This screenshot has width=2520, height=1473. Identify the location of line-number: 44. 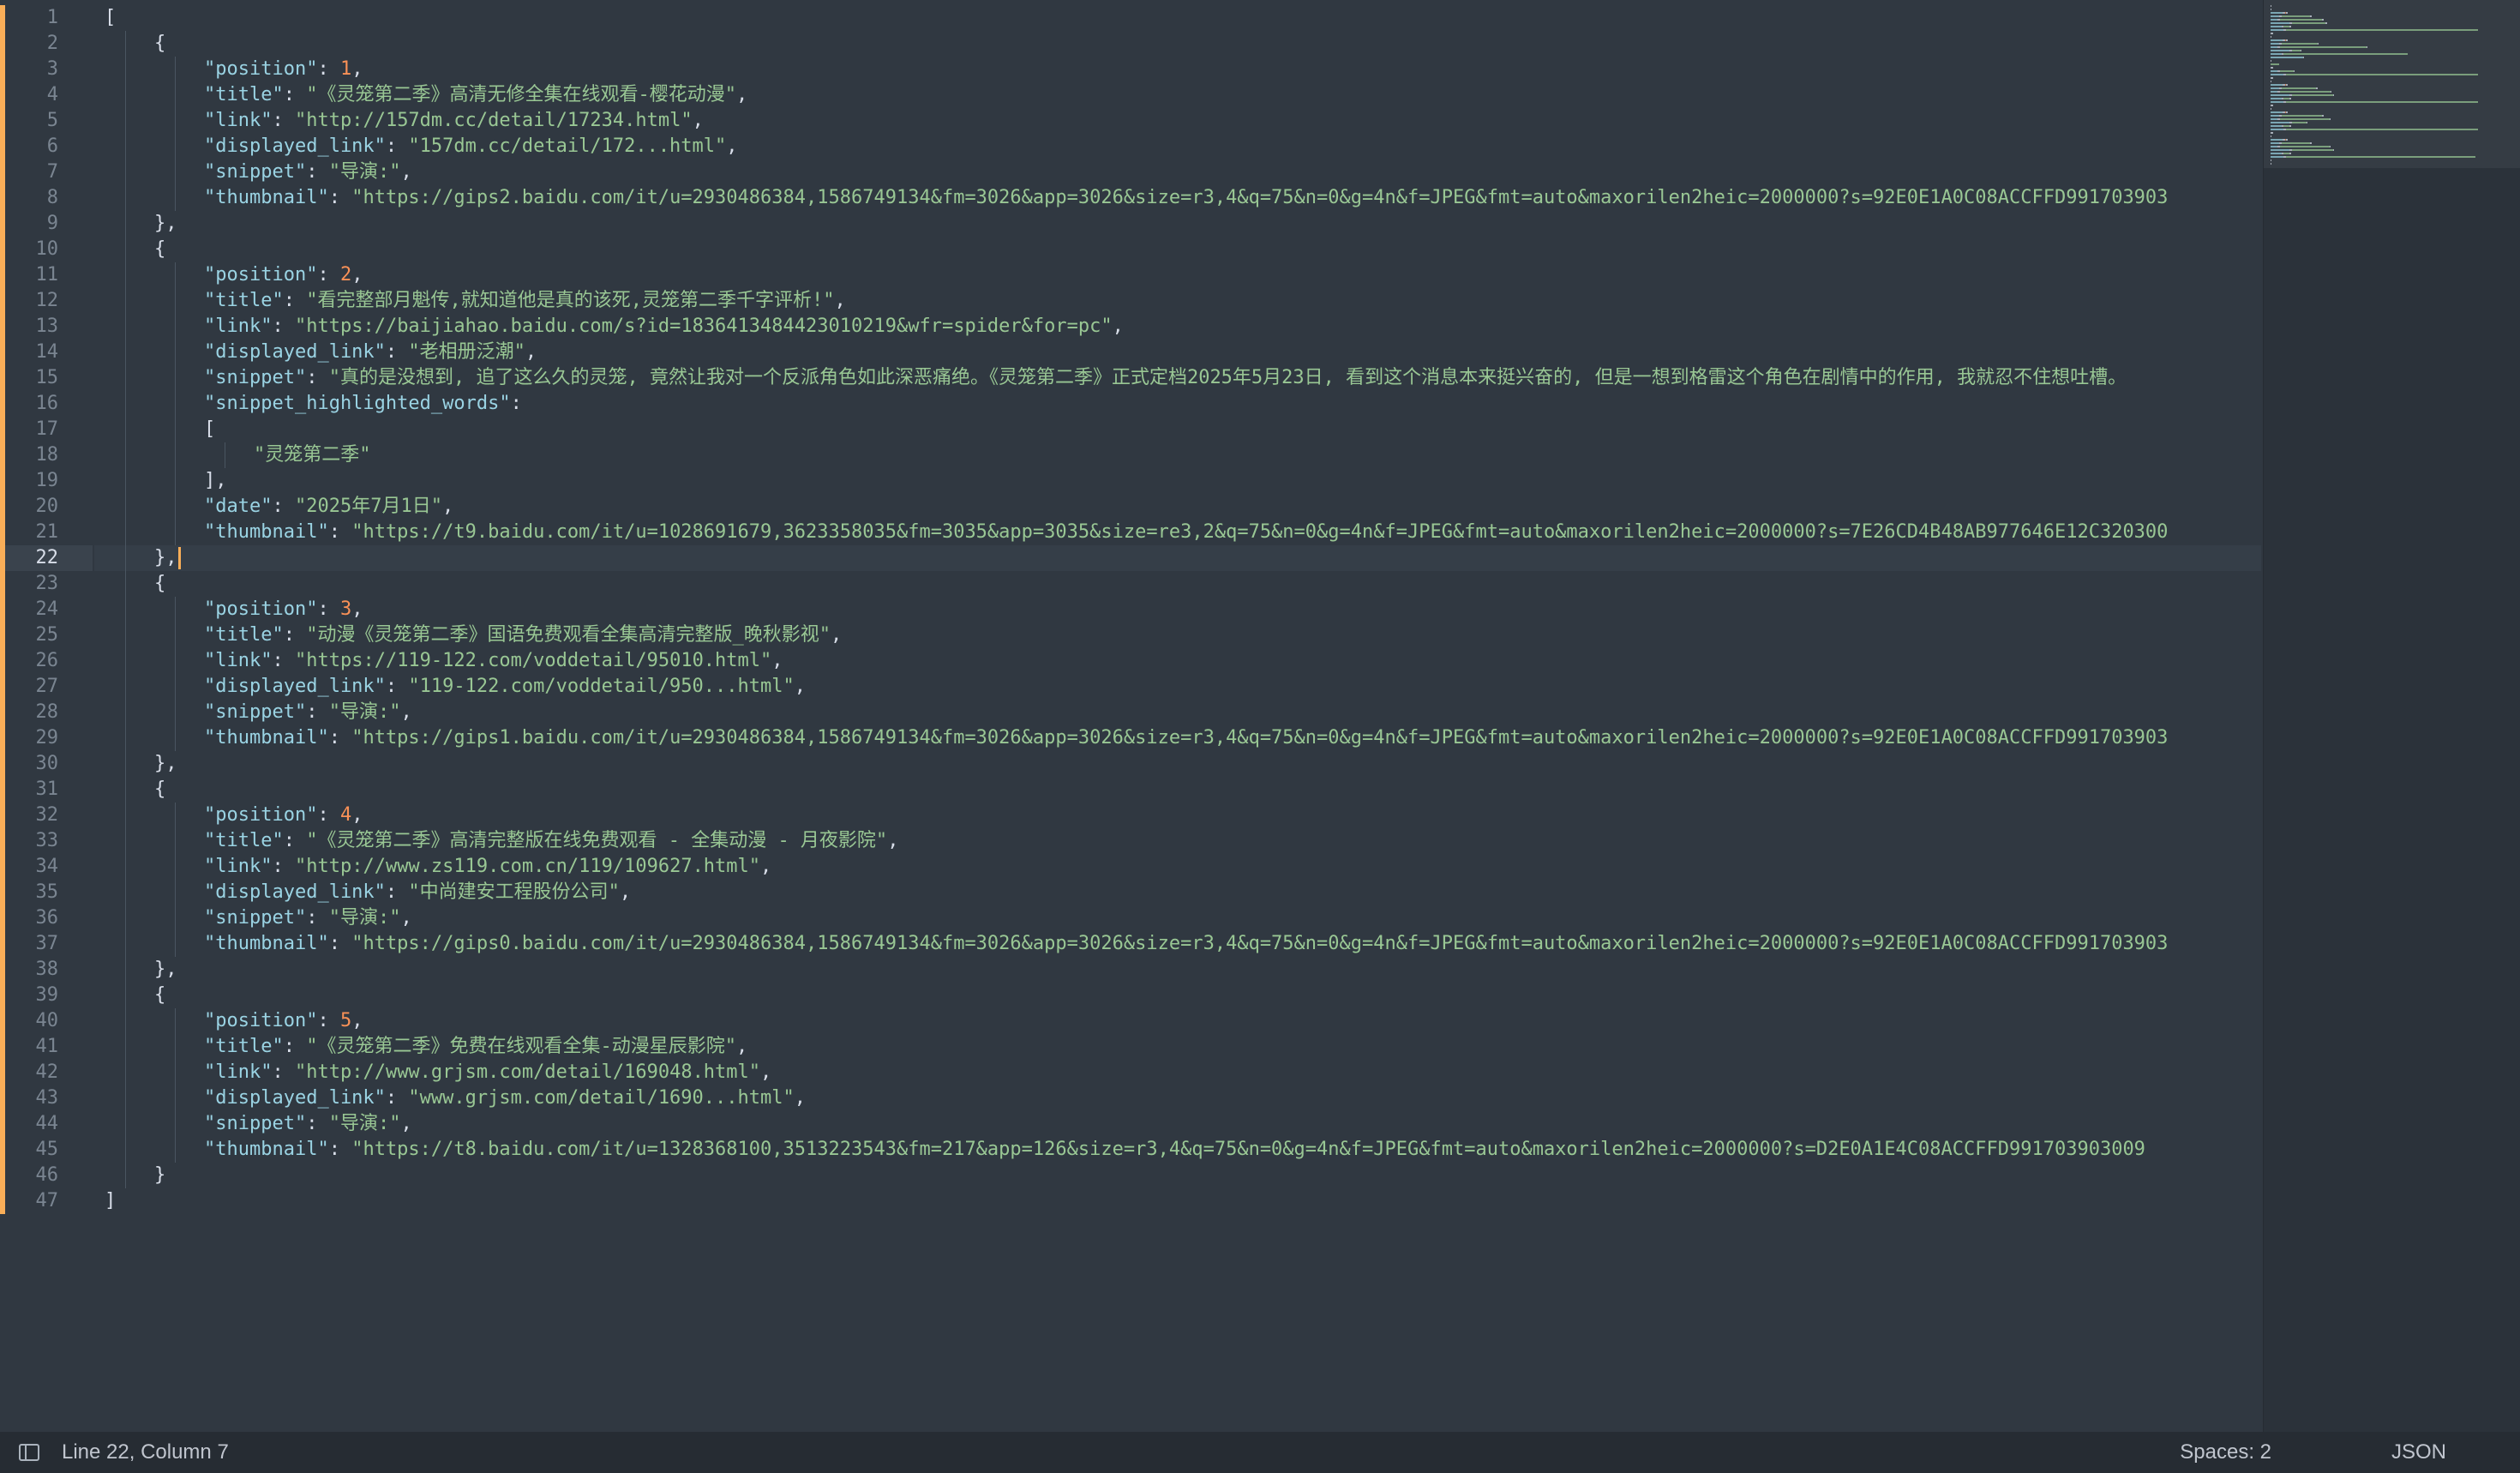
(46, 1124).